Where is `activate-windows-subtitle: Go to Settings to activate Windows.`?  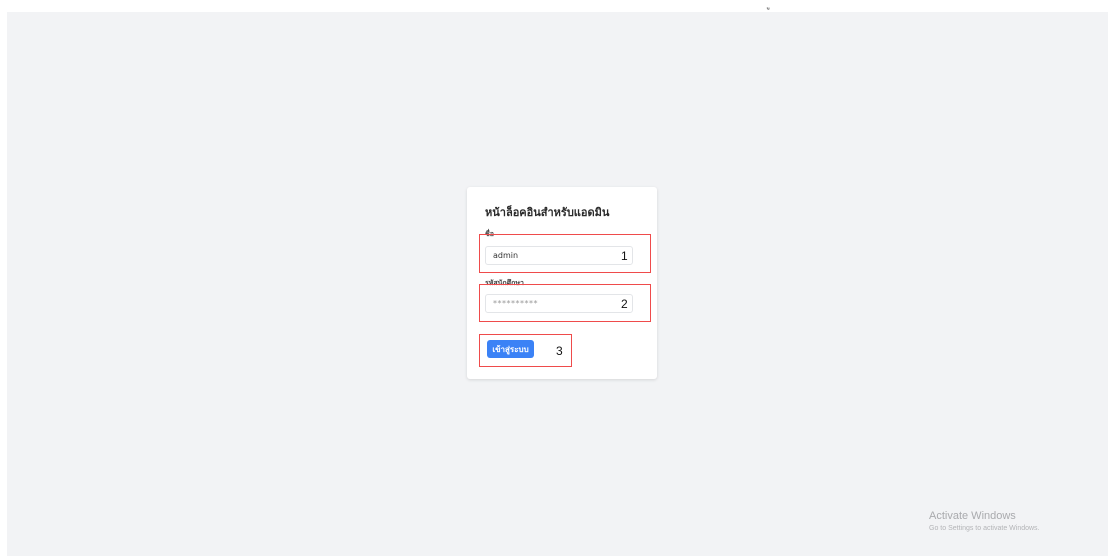
activate-windows-subtitle: Go to Settings to activate Windows. is located at coordinates (984, 528).